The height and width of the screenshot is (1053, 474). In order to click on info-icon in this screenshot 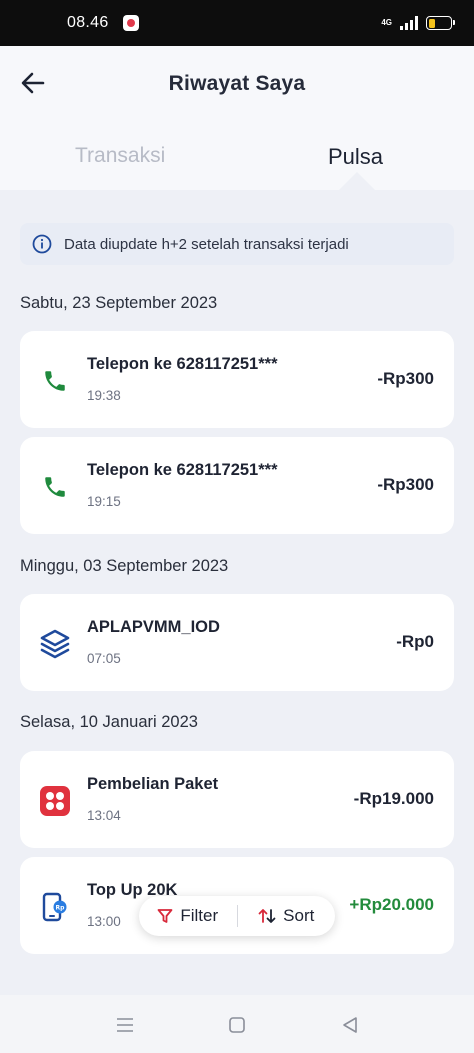, I will do `click(42, 244)`.